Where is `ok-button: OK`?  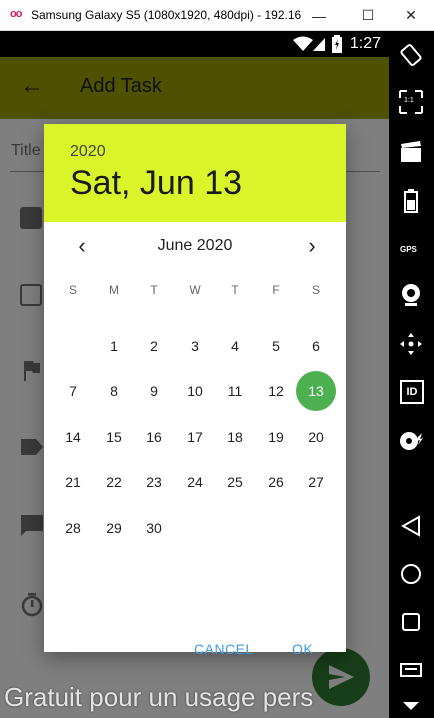 ok-button: OK is located at coordinates (302, 649).